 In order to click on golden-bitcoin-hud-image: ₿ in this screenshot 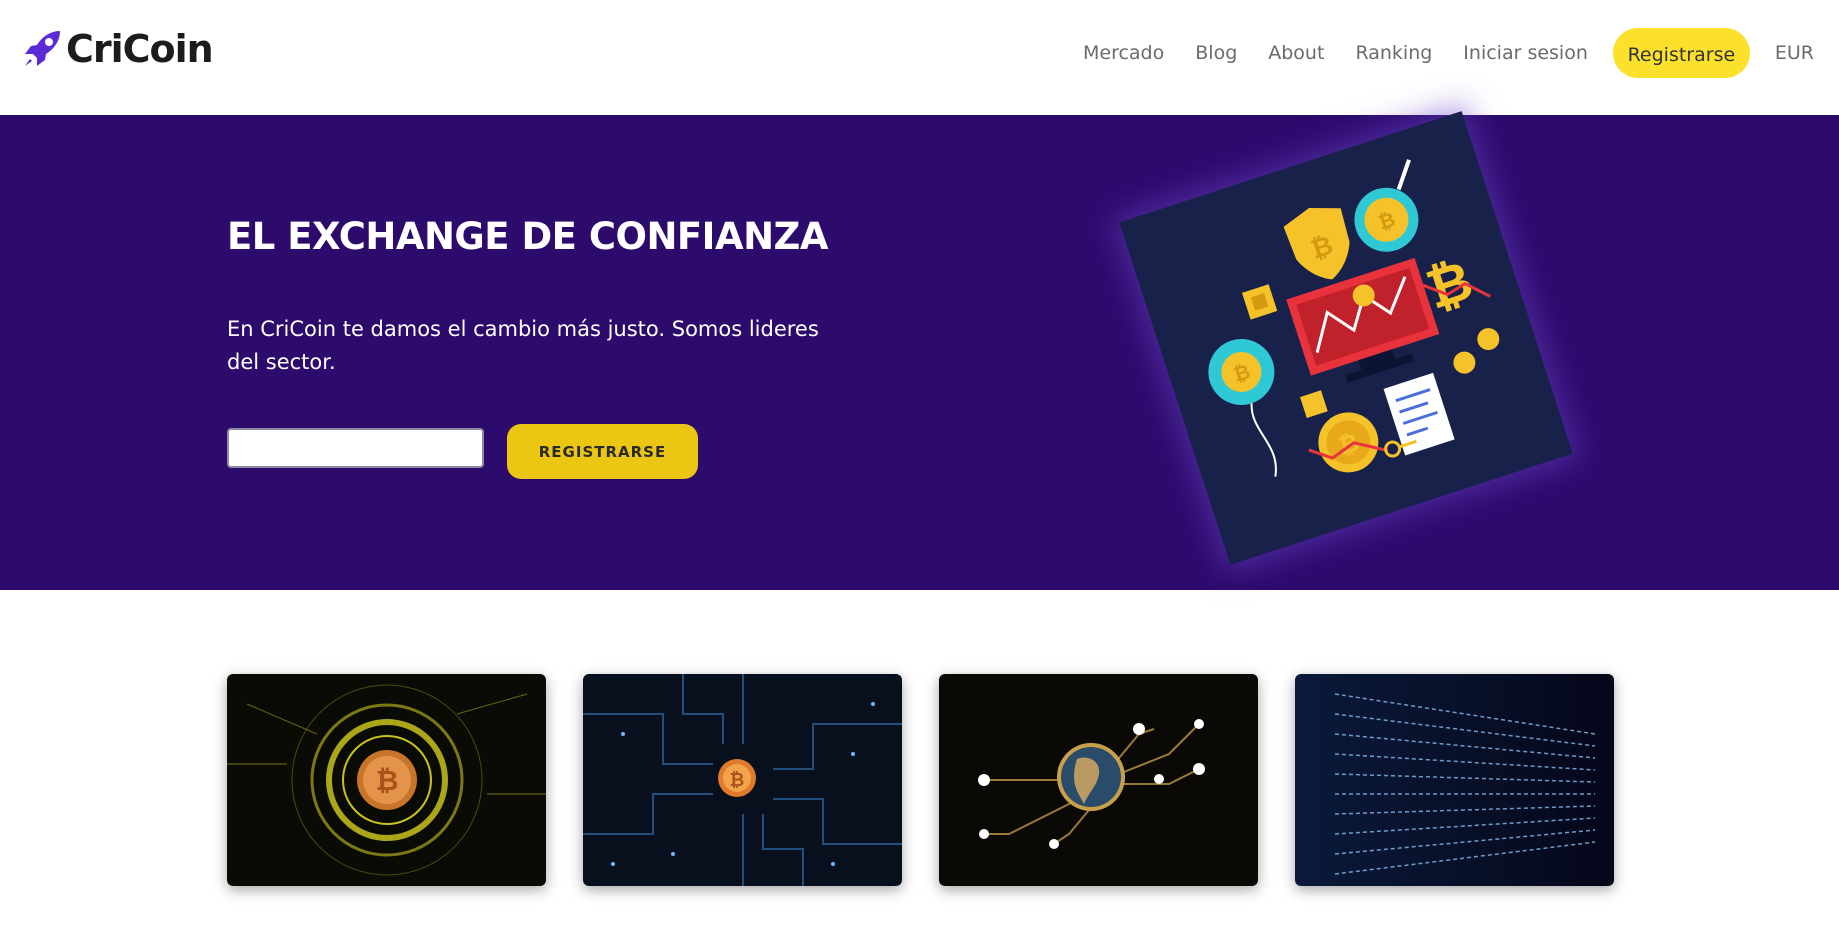, I will do `click(386, 780)`.